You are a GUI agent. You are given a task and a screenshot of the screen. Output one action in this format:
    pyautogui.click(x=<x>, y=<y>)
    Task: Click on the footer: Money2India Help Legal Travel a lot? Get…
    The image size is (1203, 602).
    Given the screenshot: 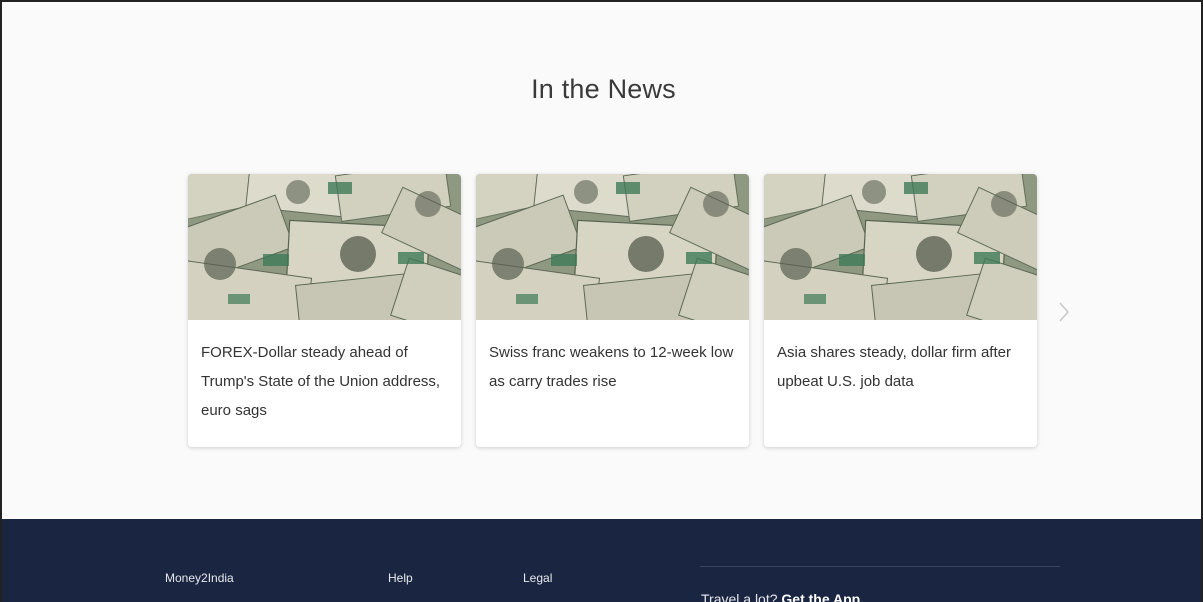 What is the action you would take?
    pyautogui.click(x=601, y=560)
    